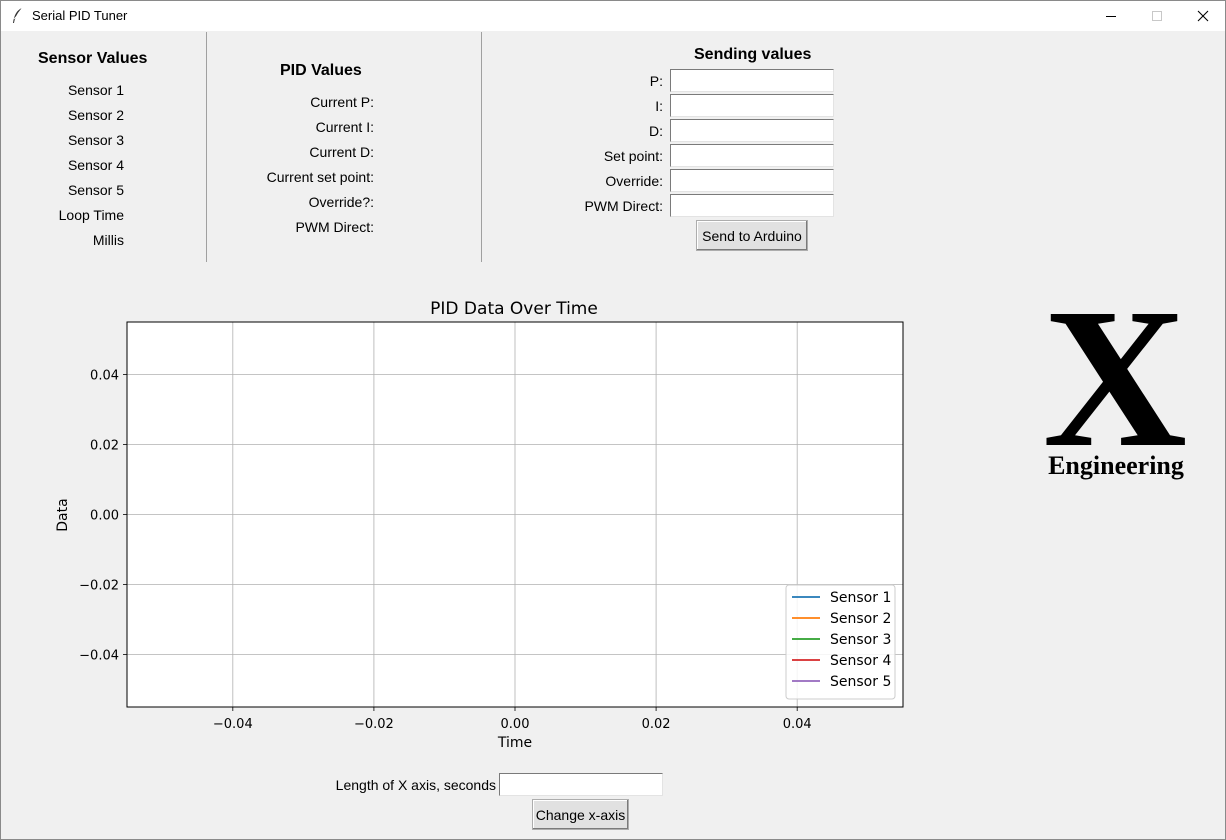  Describe the element at coordinates (752, 205) in the screenshot. I see `pwm-direct-input` at that location.